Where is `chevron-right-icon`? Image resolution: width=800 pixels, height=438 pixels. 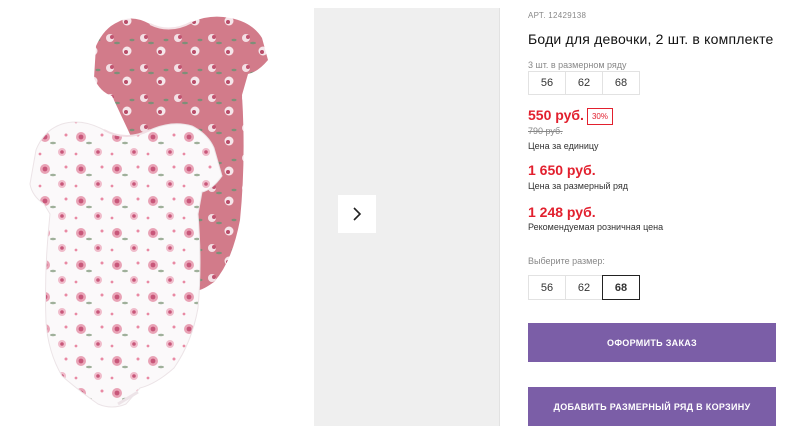 chevron-right-icon is located at coordinates (357, 214).